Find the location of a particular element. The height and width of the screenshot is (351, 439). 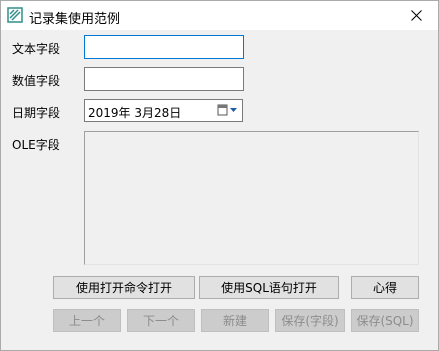

text-field-label: 文本字段 is located at coordinates (36, 49).